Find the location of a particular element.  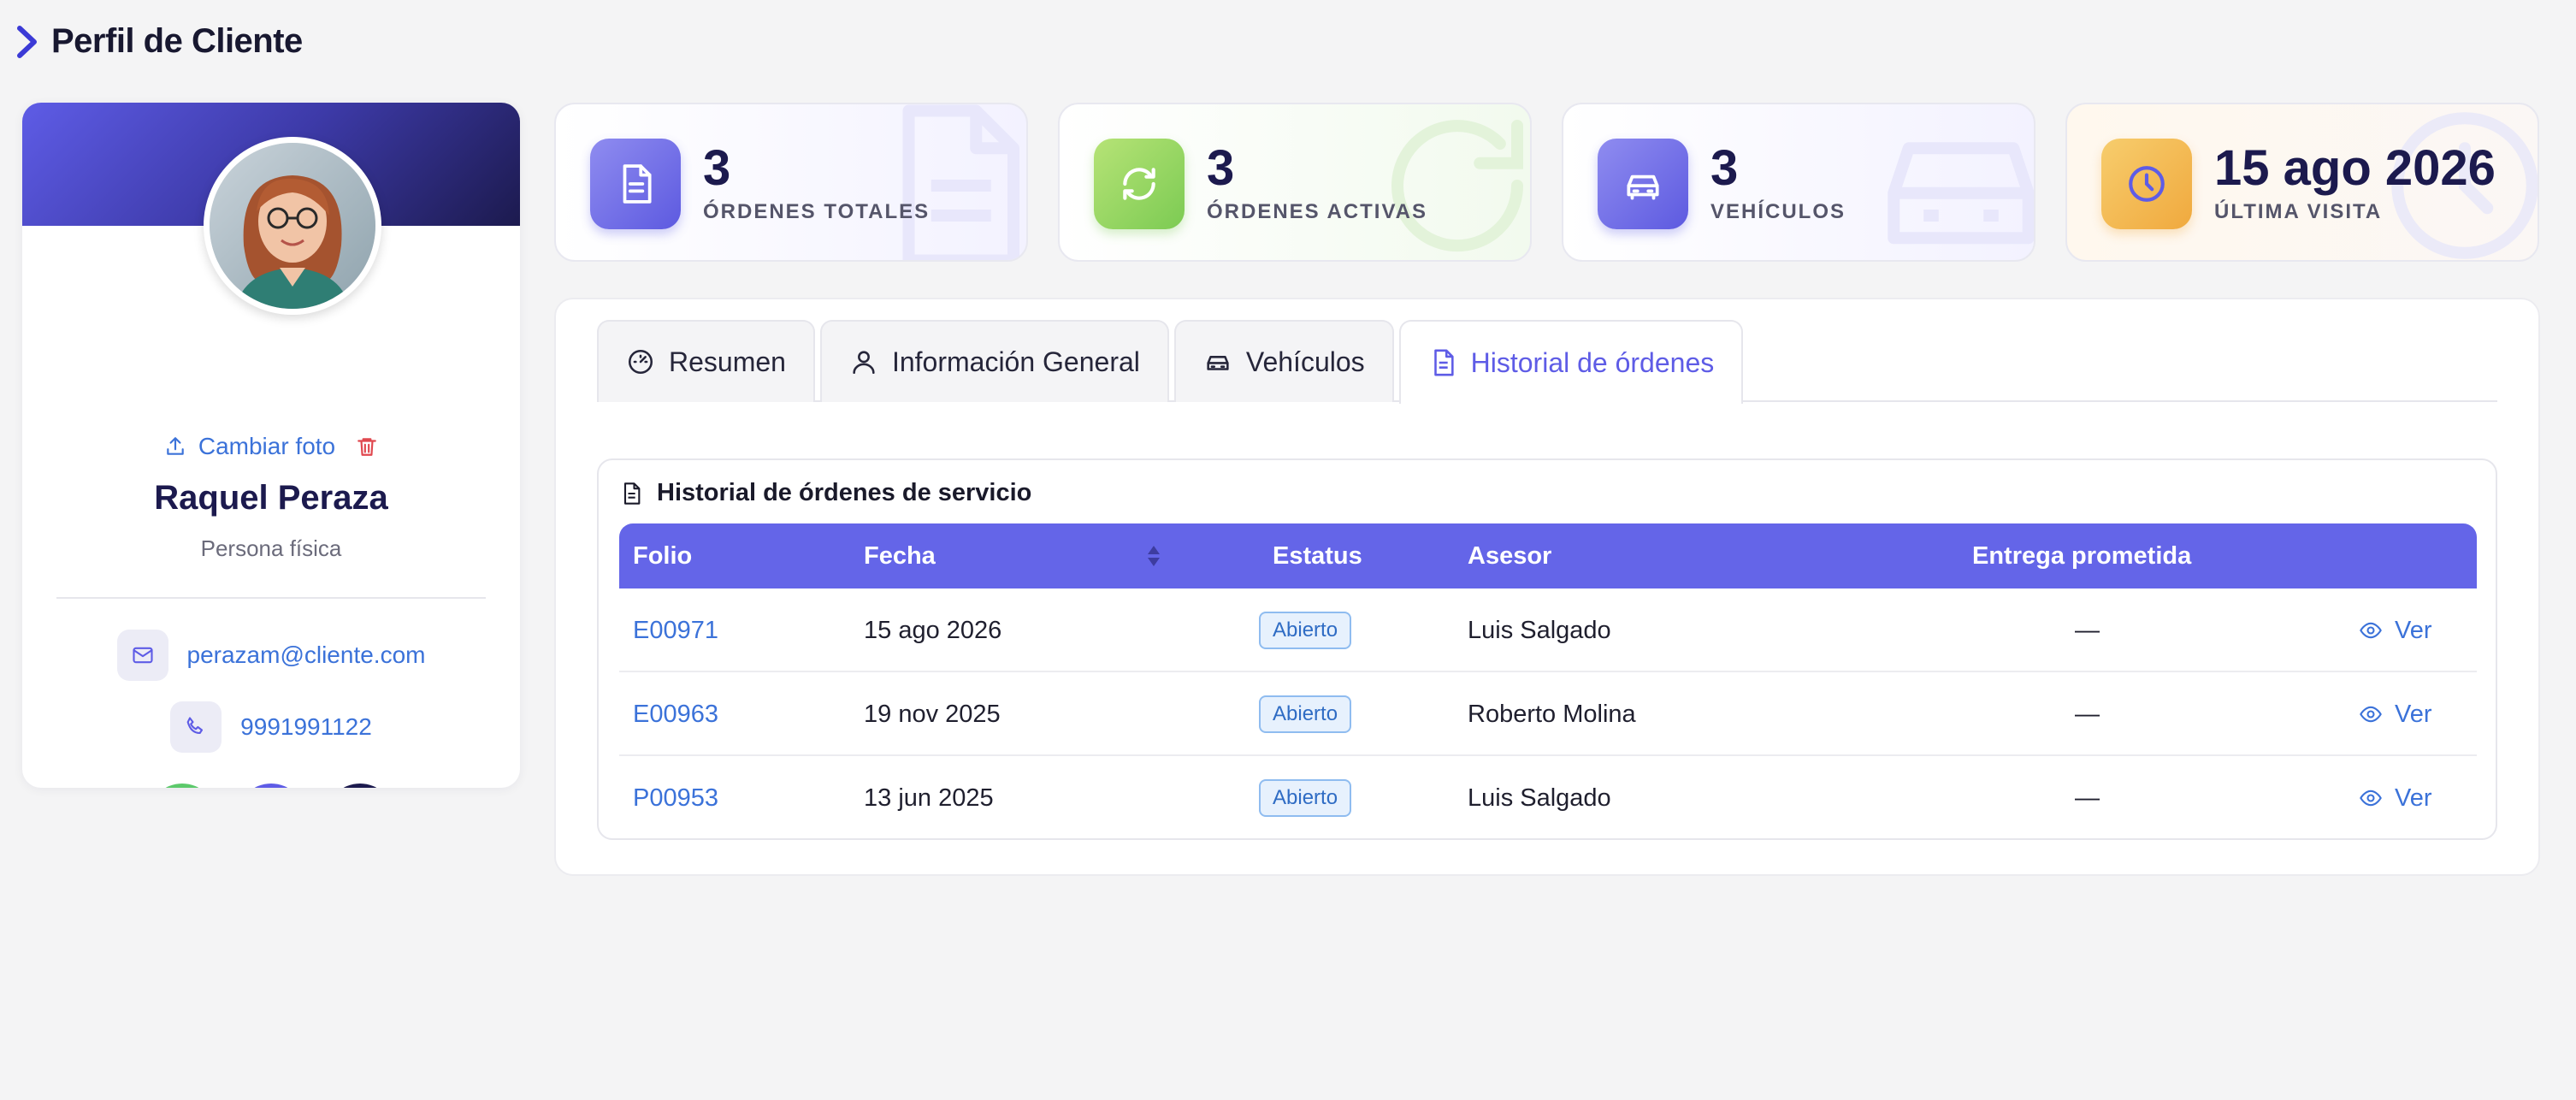

change-photo-row: Cambiar foto is located at coordinates (271, 446).